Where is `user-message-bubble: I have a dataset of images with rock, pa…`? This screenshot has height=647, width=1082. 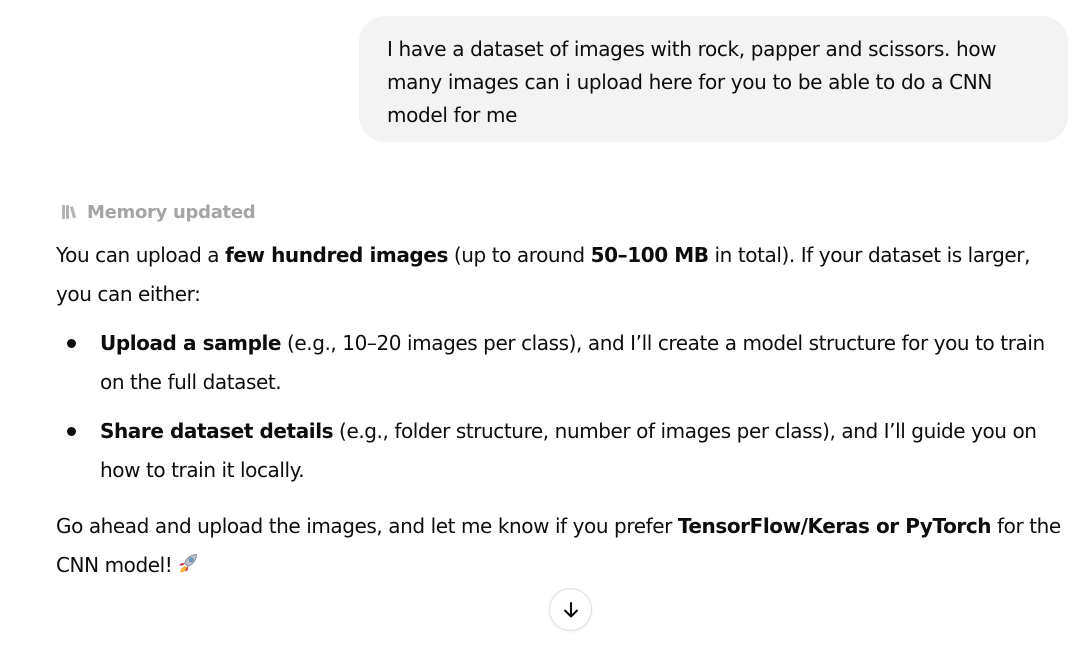 user-message-bubble: I have a dataset of images with rock, pa… is located at coordinates (713, 79).